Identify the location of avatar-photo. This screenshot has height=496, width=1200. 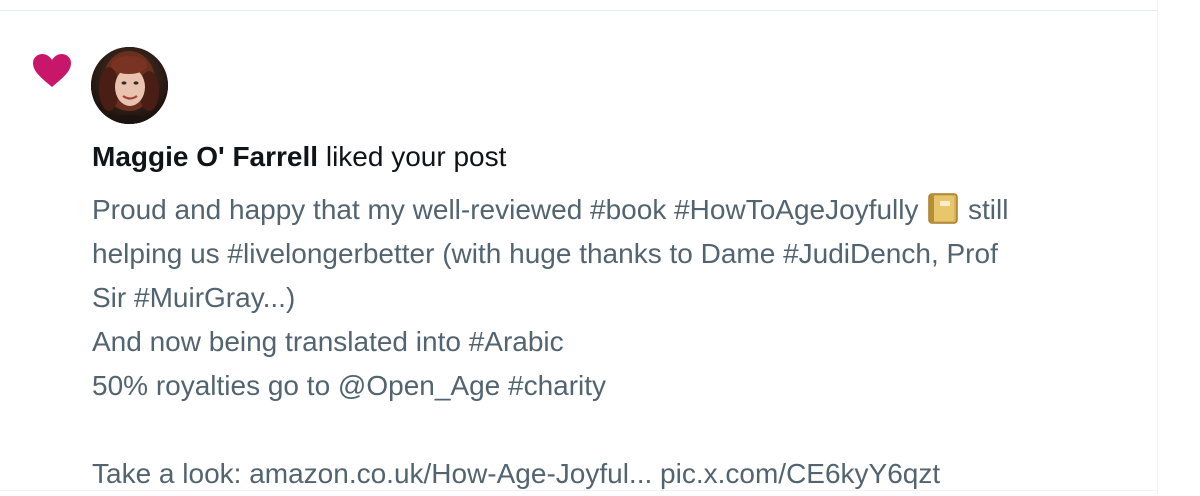
(129, 85).